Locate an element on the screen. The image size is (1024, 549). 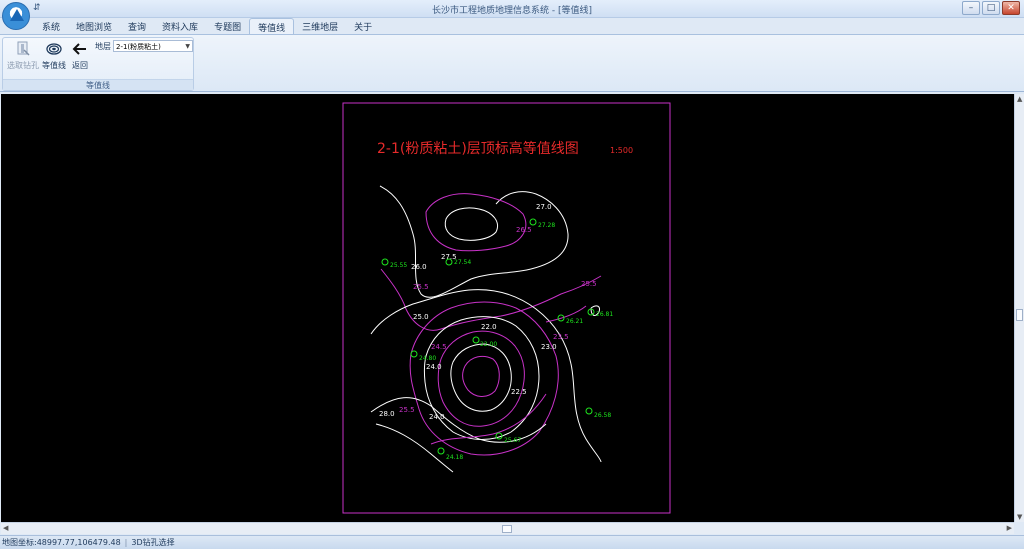
horizontal-scrollbar: ◀ ▶ is located at coordinates (507, 528).